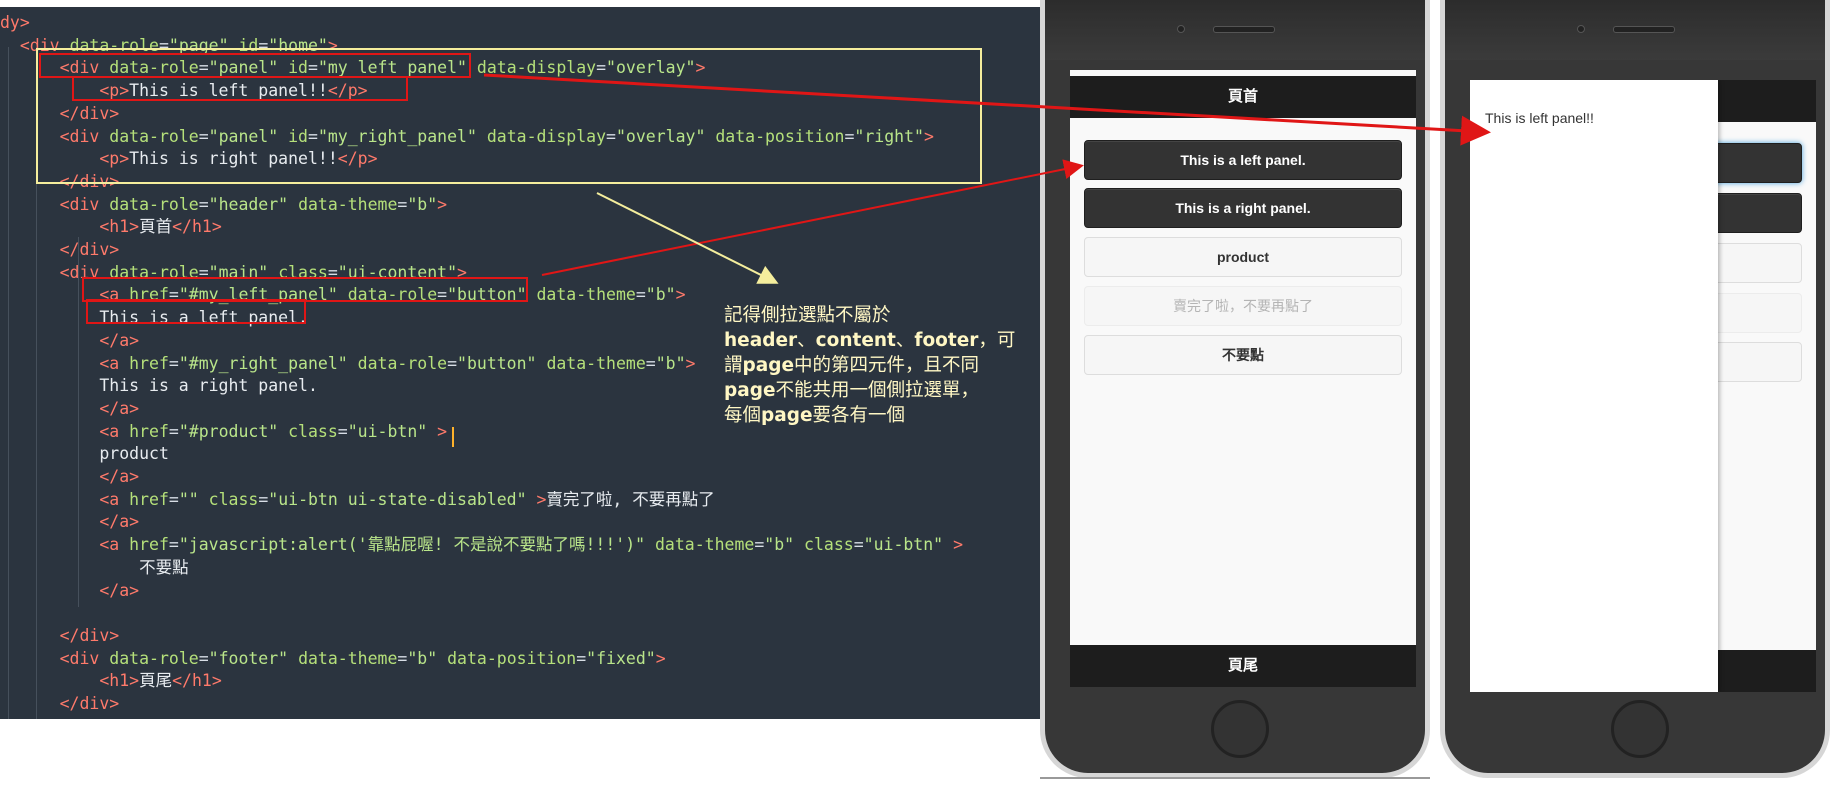 The image size is (1843, 797). Describe the element at coordinates (621, 658) in the screenshot. I see `code-token: "fixed"` at that location.